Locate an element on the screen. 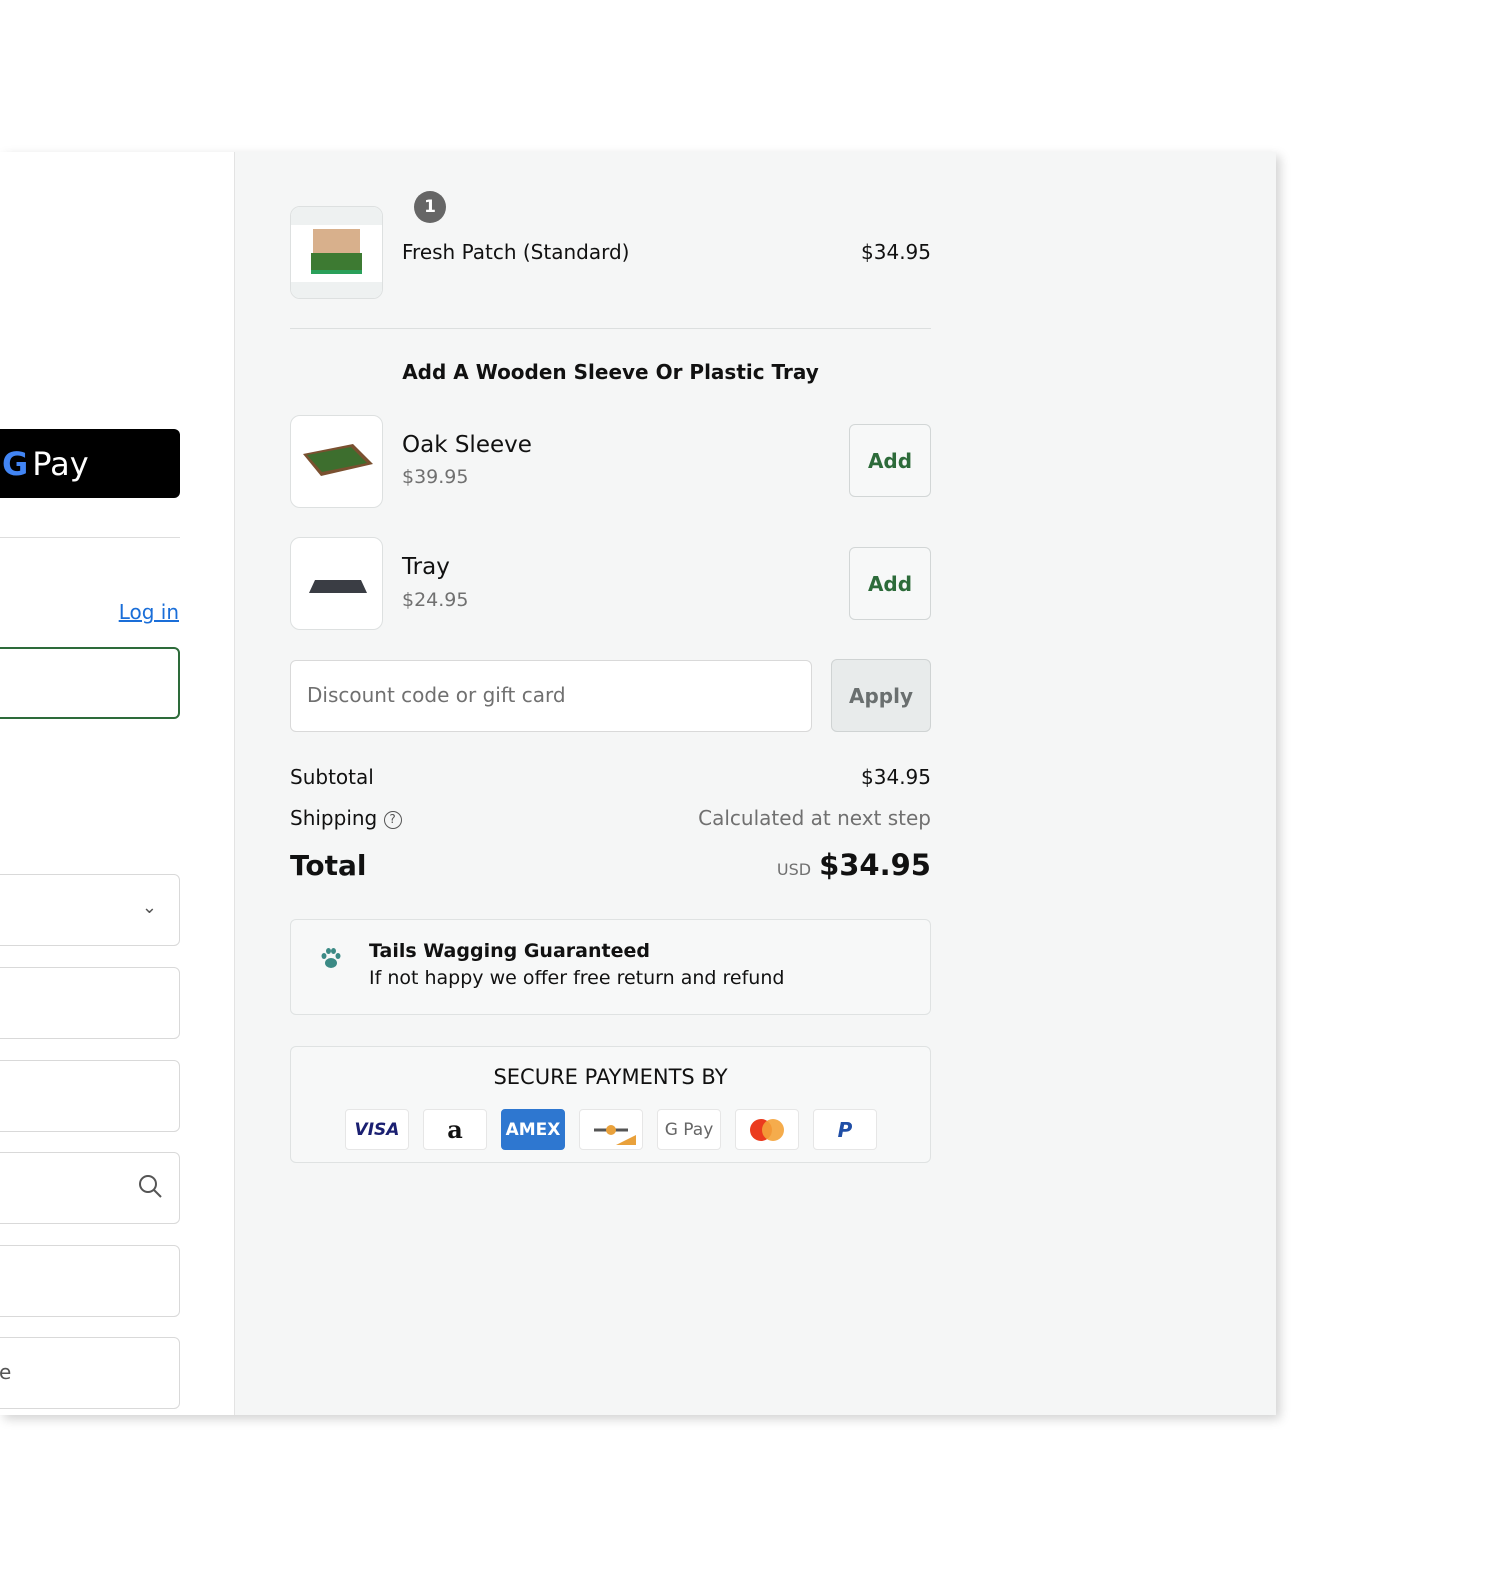 Image resolution: width=1500 pixels, height=1592 pixels. email-field is located at coordinates (90, 683).